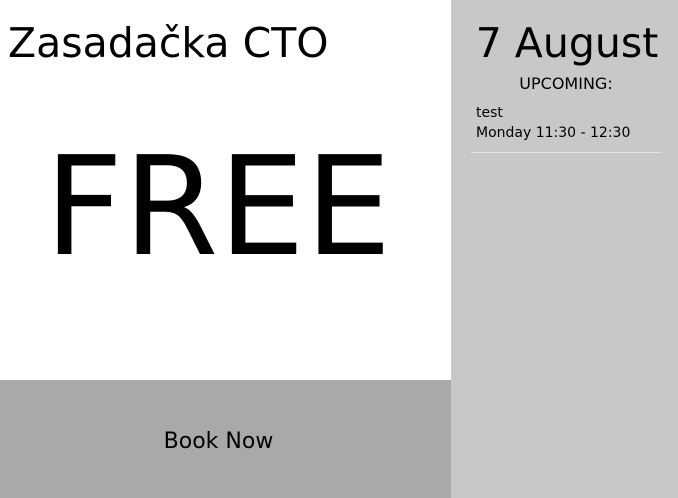 The width and height of the screenshot is (678, 498). Describe the element at coordinates (567, 43) in the screenshot. I see `current-date: 7 August` at that location.